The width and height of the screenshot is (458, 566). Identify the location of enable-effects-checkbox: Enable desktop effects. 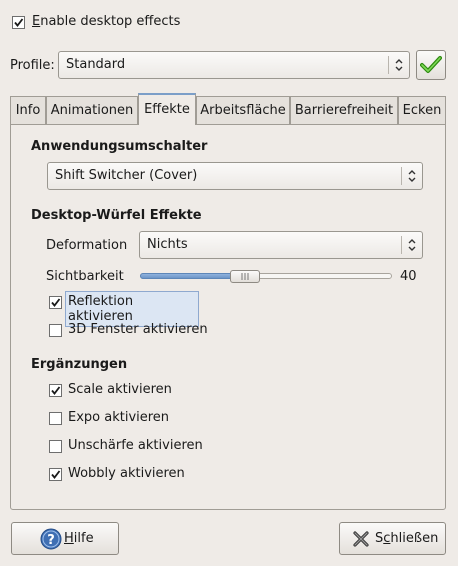
(97, 23).